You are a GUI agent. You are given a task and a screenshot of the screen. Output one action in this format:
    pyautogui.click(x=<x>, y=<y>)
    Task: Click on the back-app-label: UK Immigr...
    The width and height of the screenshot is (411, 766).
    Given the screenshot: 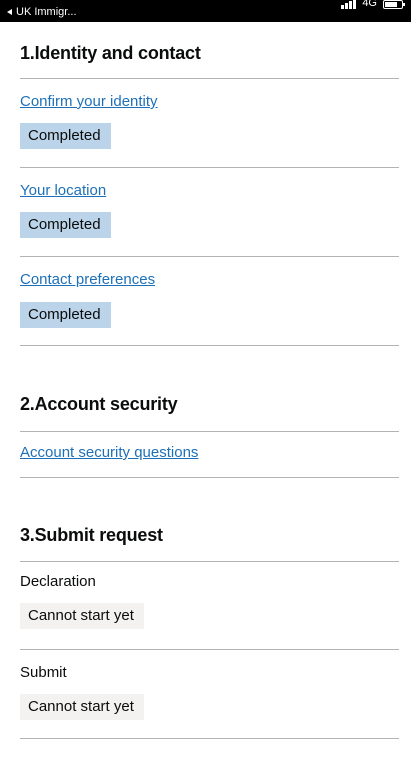 What is the action you would take?
    pyautogui.click(x=46, y=12)
    